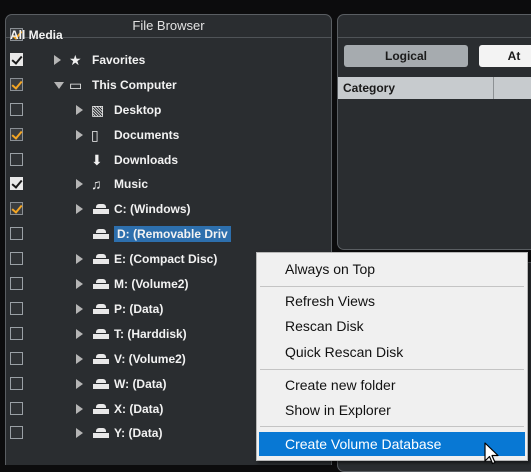 The height and width of the screenshot is (472, 531). What do you see at coordinates (139, 408) in the screenshot?
I see `tree-item-label: X: (Data)` at bounding box center [139, 408].